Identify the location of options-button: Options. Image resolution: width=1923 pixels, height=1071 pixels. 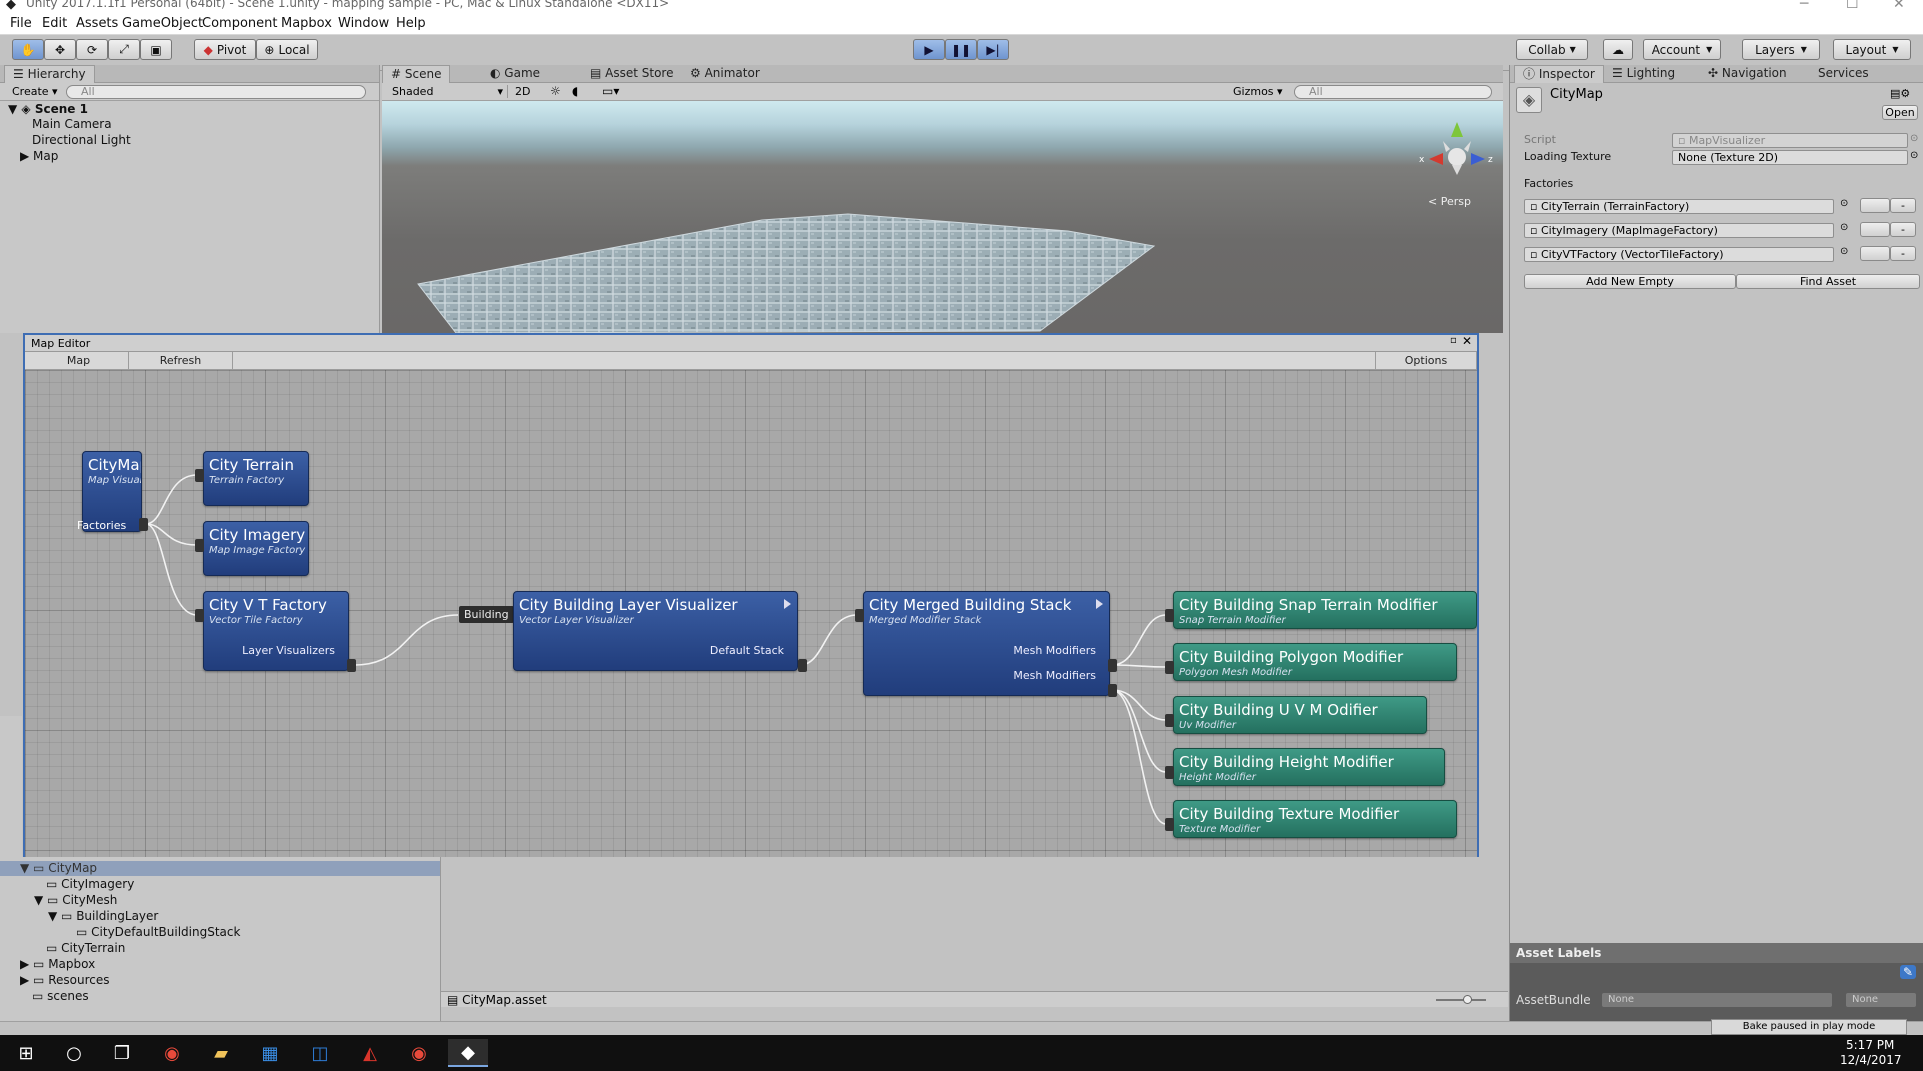
(1426, 360).